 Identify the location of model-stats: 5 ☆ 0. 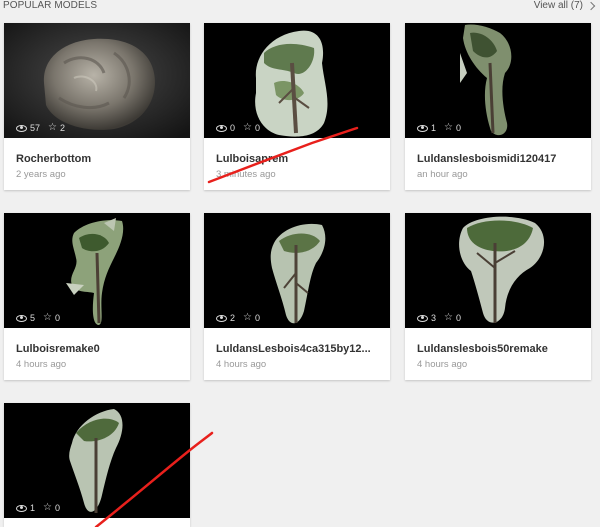
(38, 318).